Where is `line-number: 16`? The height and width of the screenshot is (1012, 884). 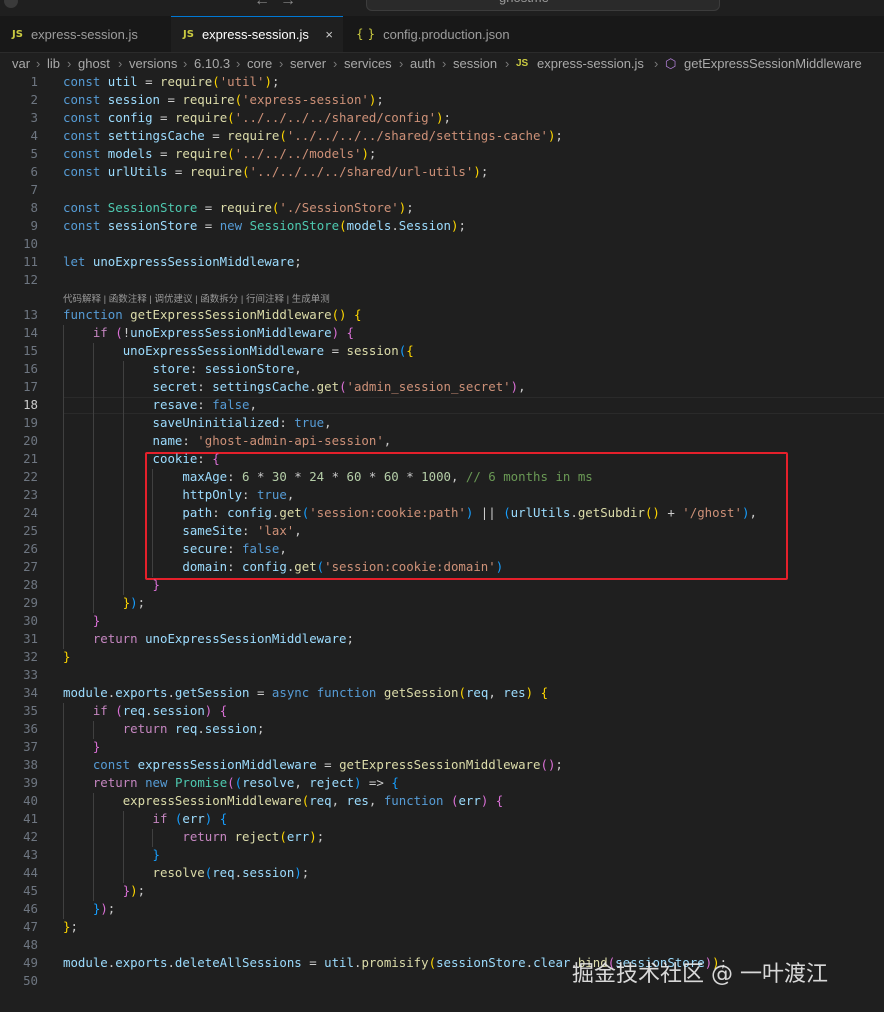 line-number: 16 is located at coordinates (30, 368).